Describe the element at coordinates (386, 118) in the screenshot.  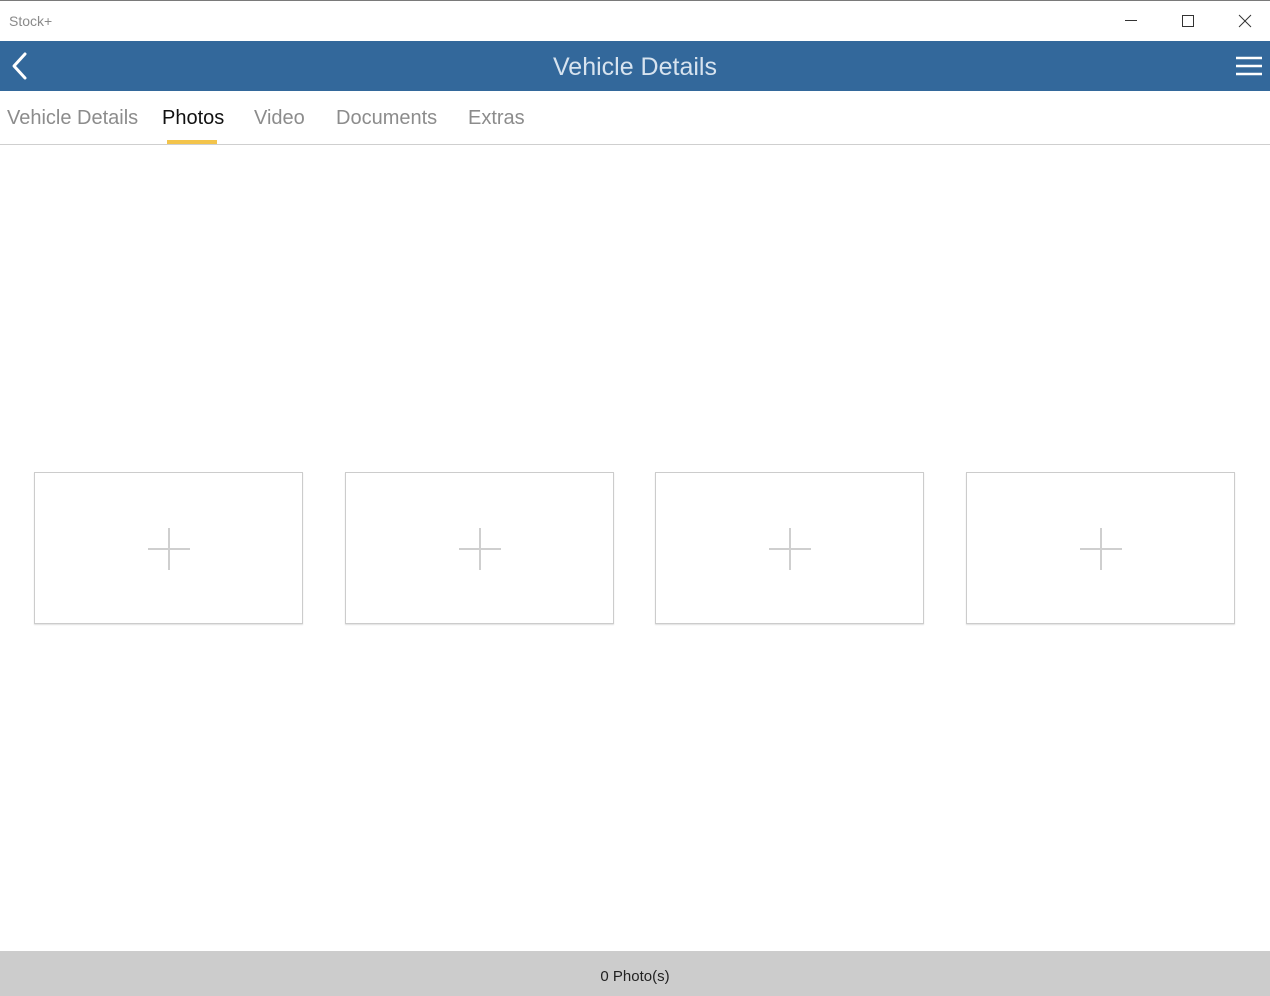
I see `tab-documents: Documents` at that location.